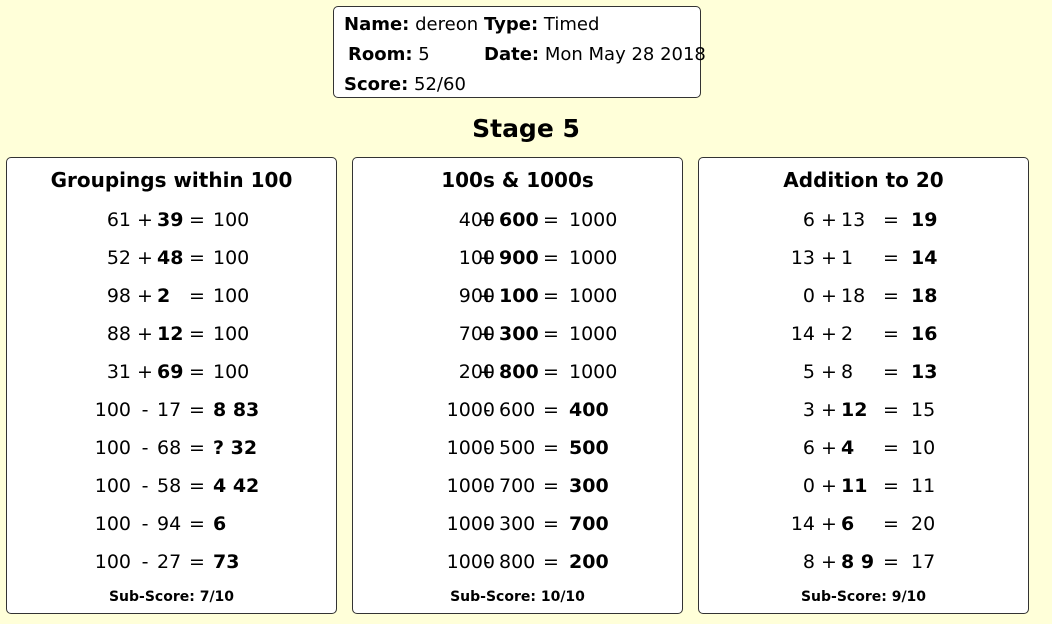 The width and height of the screenshot is (1052, 624). Describe the element at coordinates (847, 258) in the screenshot. I see `operand-b: 1` at that location.